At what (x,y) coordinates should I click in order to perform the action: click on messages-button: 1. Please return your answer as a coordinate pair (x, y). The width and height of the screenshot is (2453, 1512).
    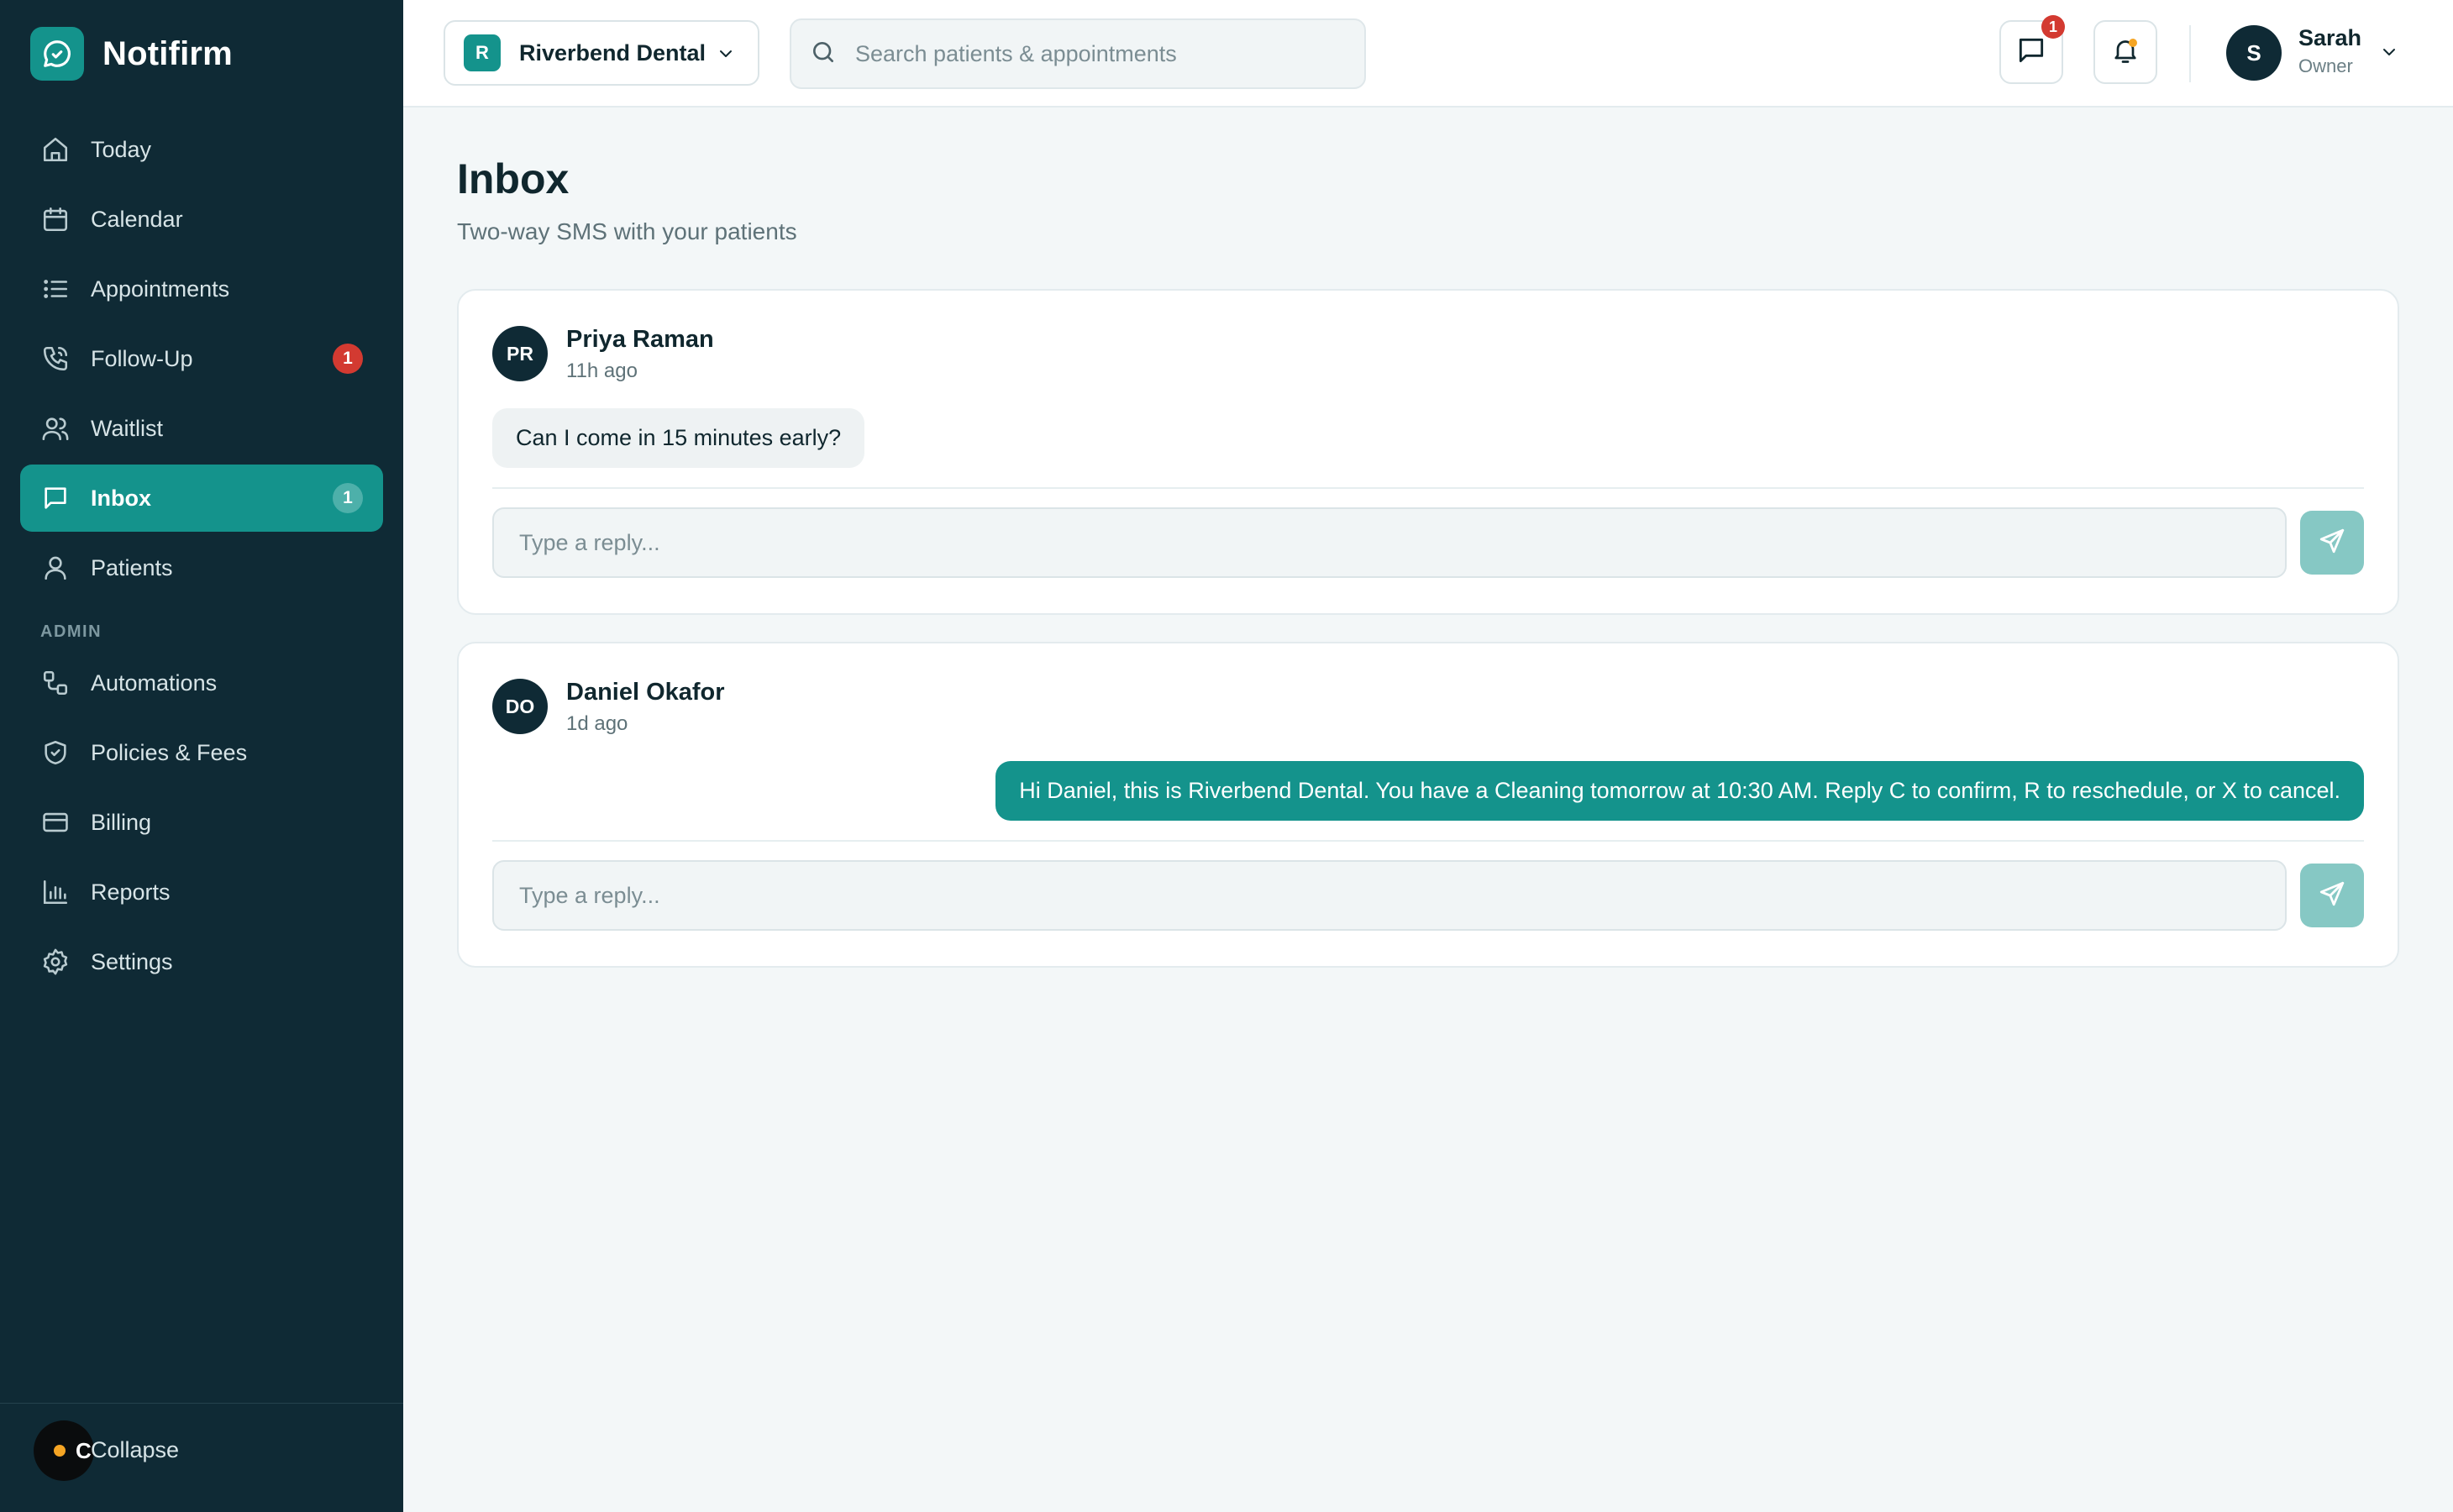
    Looking at the image, I should click on (2032, 49).